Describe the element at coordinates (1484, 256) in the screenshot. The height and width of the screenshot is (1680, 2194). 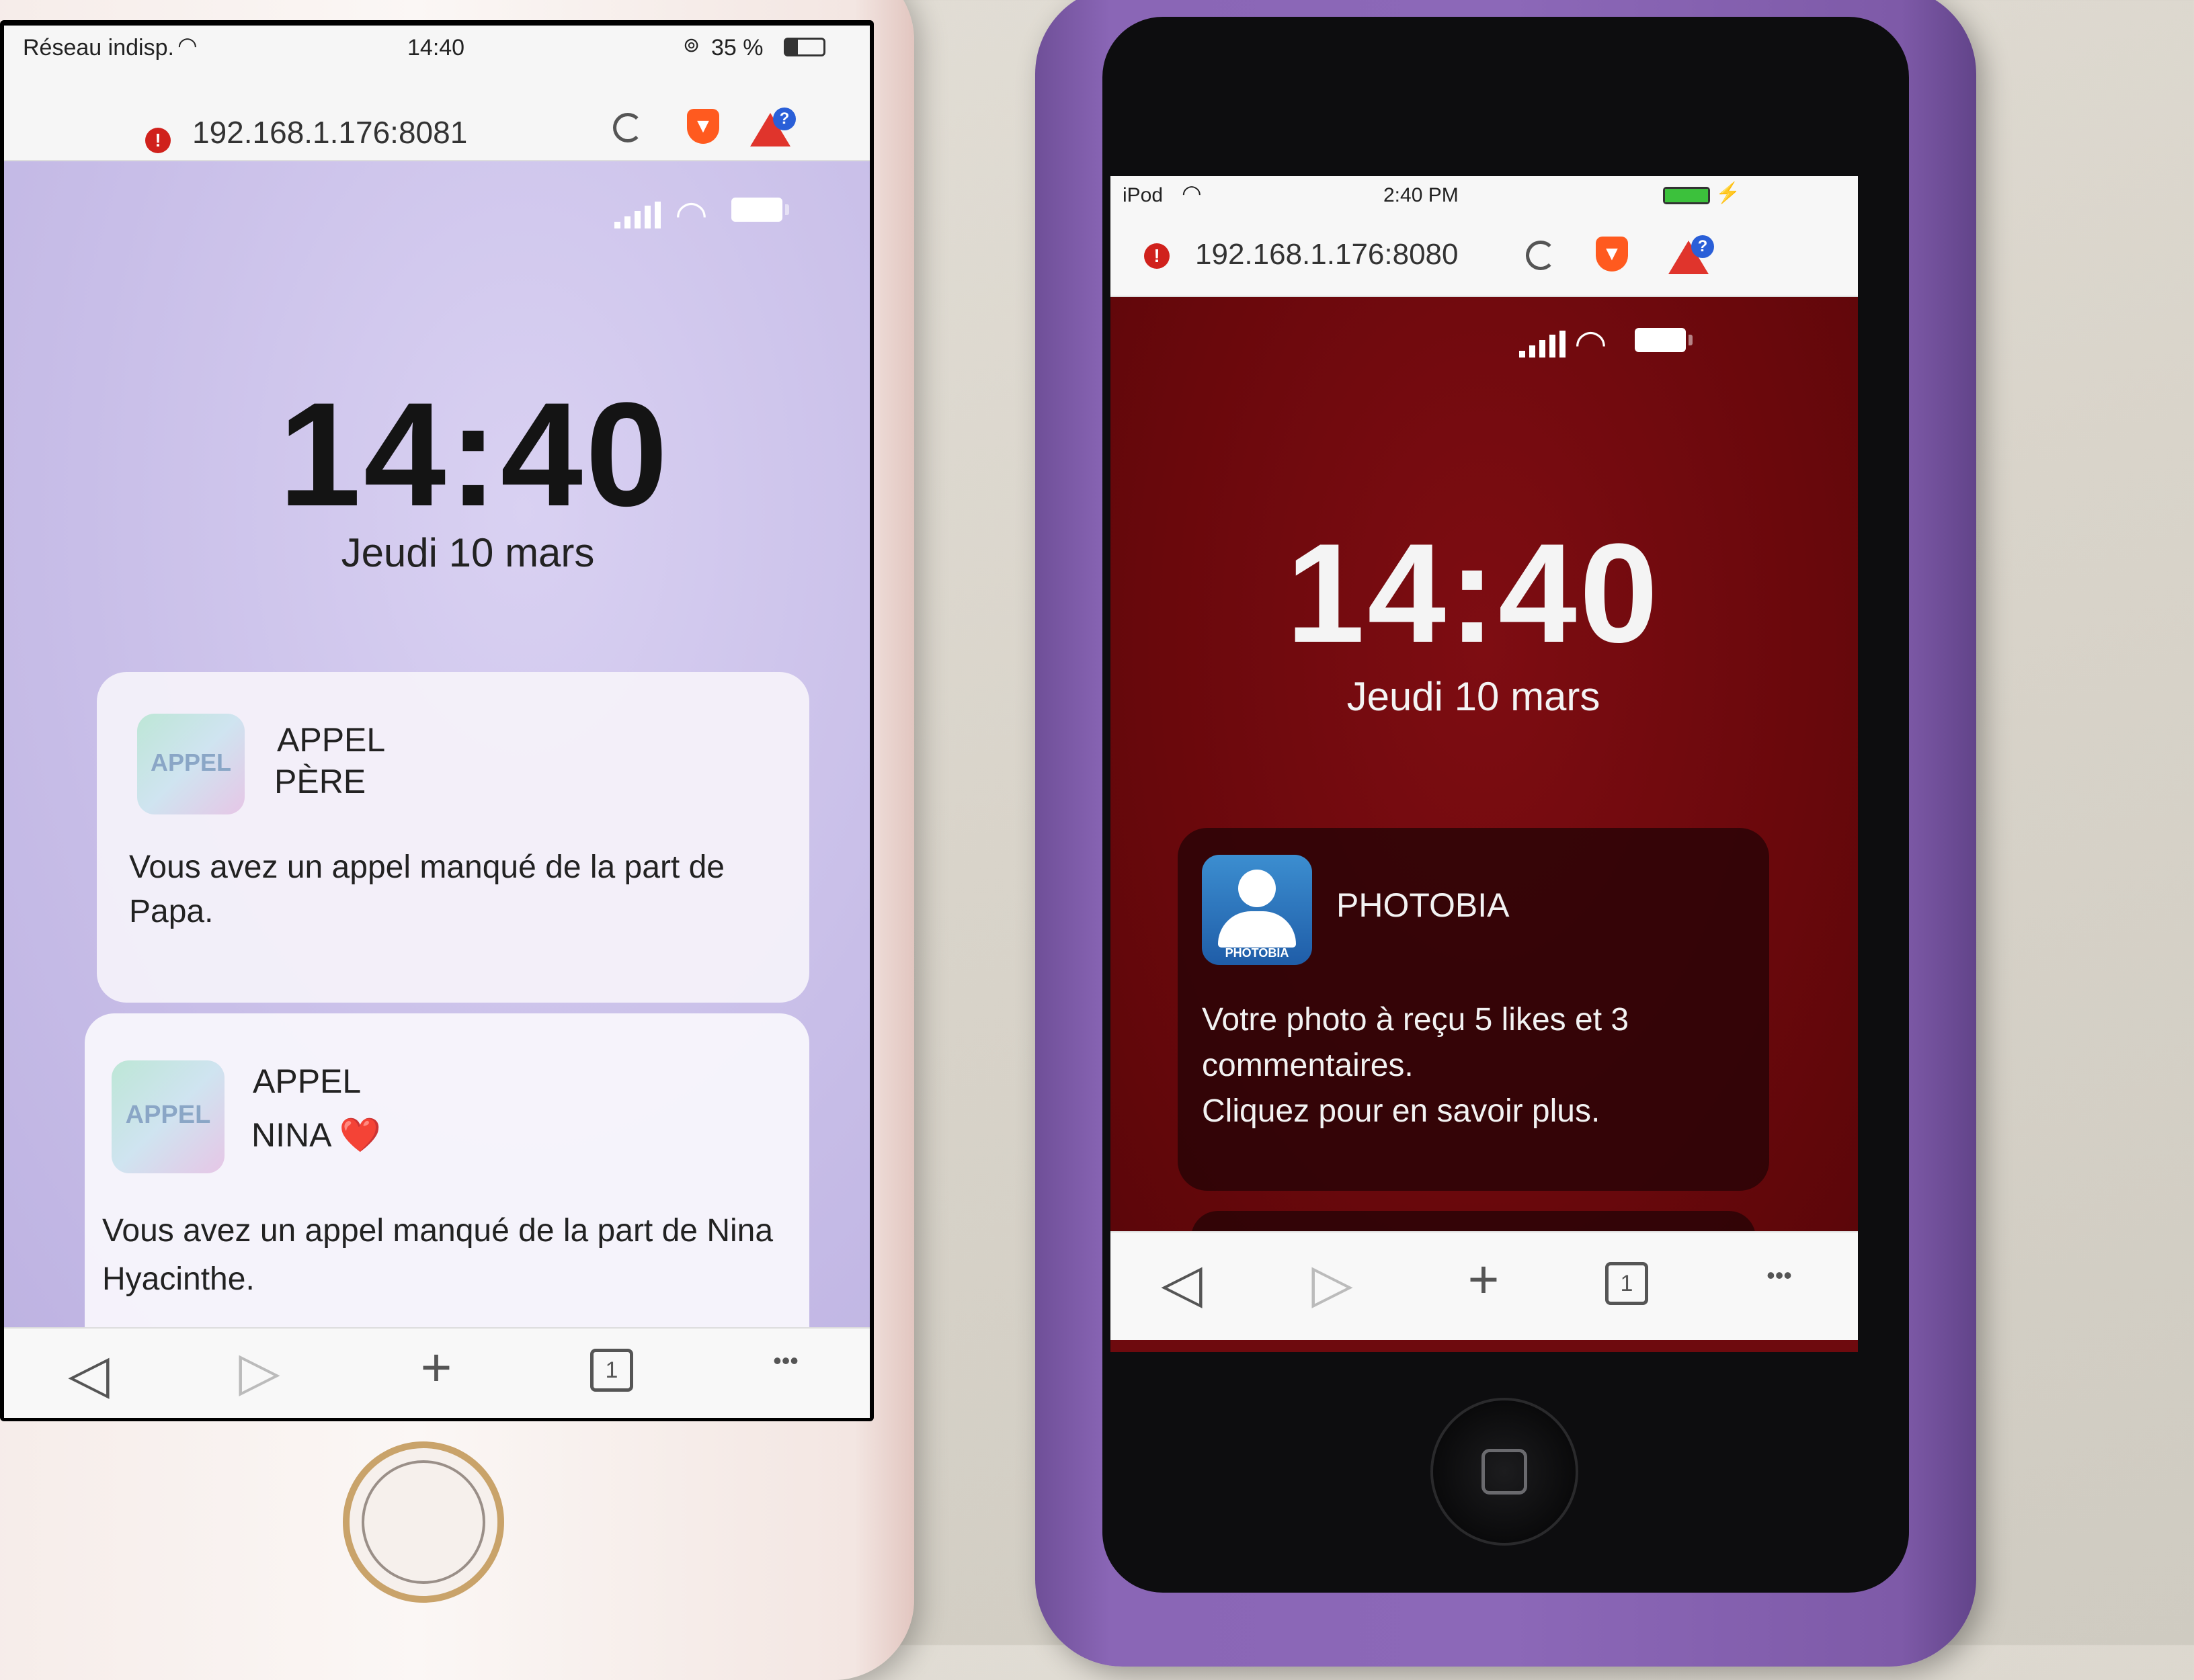
I see `right-url-bar: ! 192.168.1.176:8080 ▼ ?` at that location.